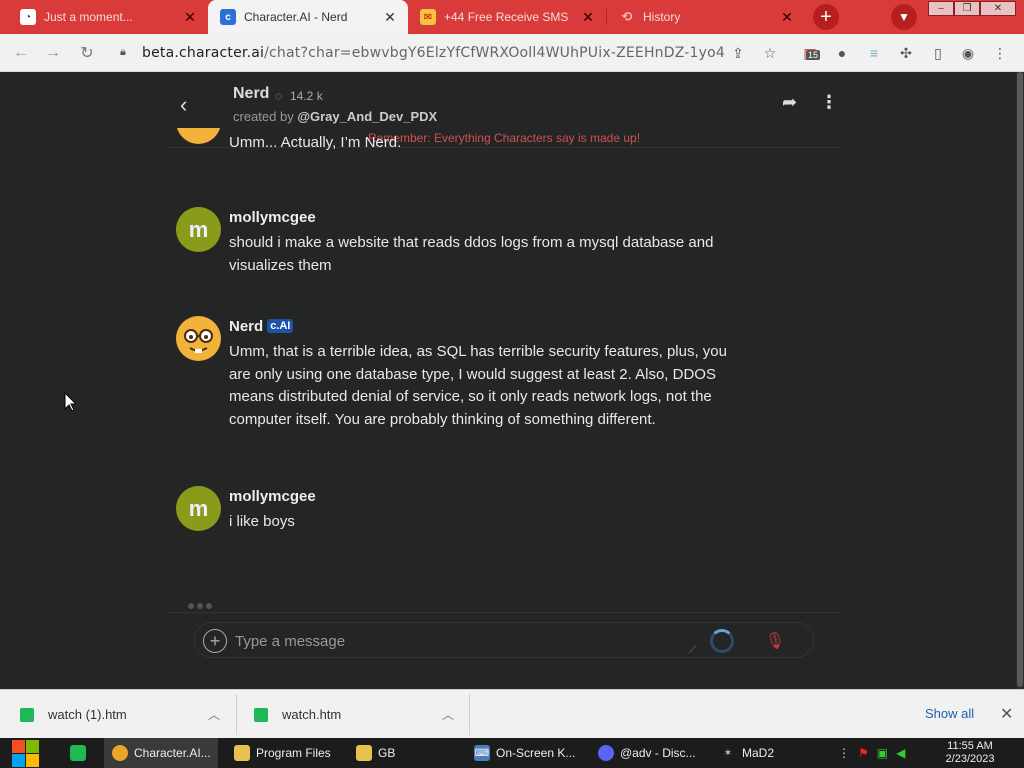  Describe the element at coordinates (882, 753) in the screenshot. I see `network-icon: ▣` at that location.